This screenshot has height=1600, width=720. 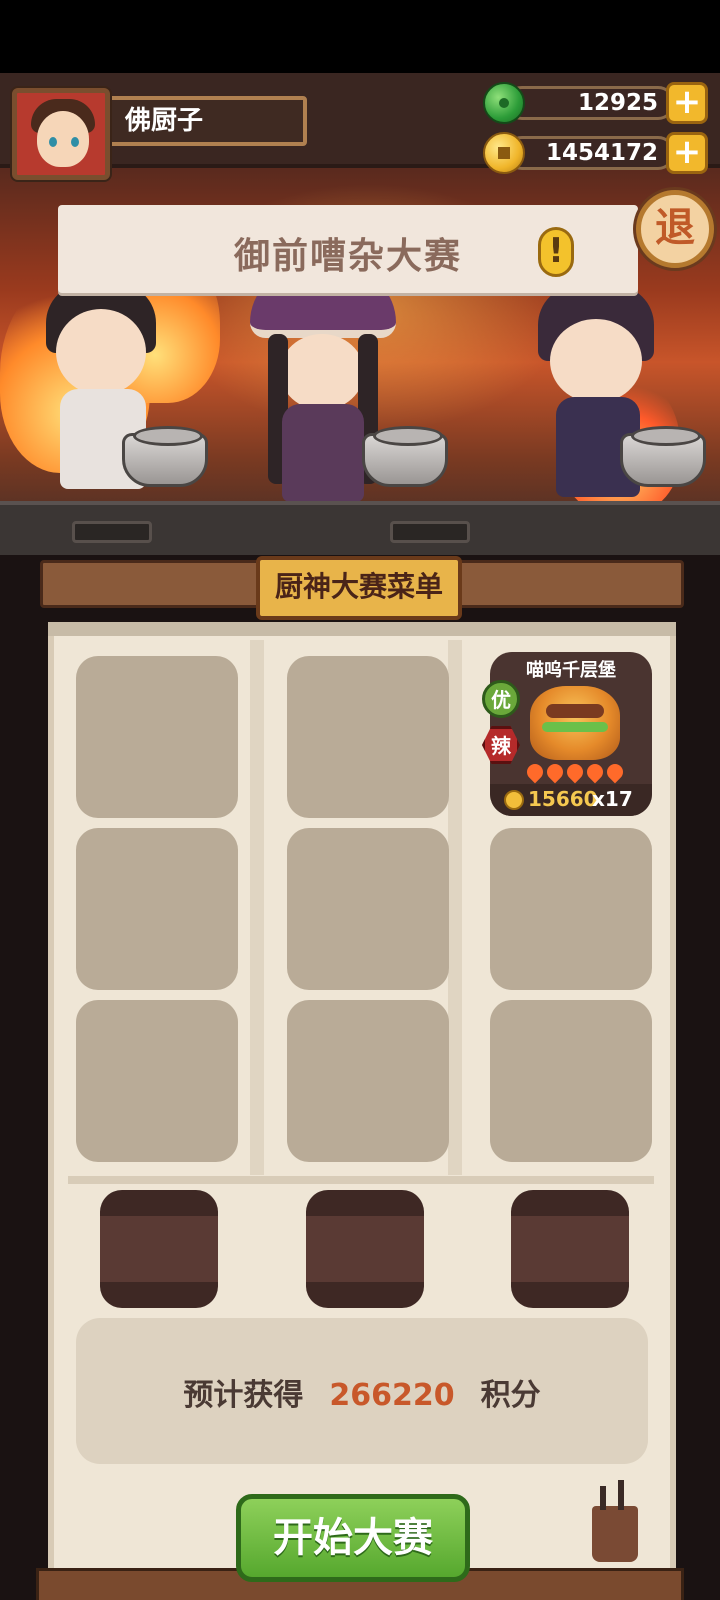 What do you see at coordinates (362, 629) in the screenshot?
I see `menu-paper-edge` at bounding box center [362, 629].